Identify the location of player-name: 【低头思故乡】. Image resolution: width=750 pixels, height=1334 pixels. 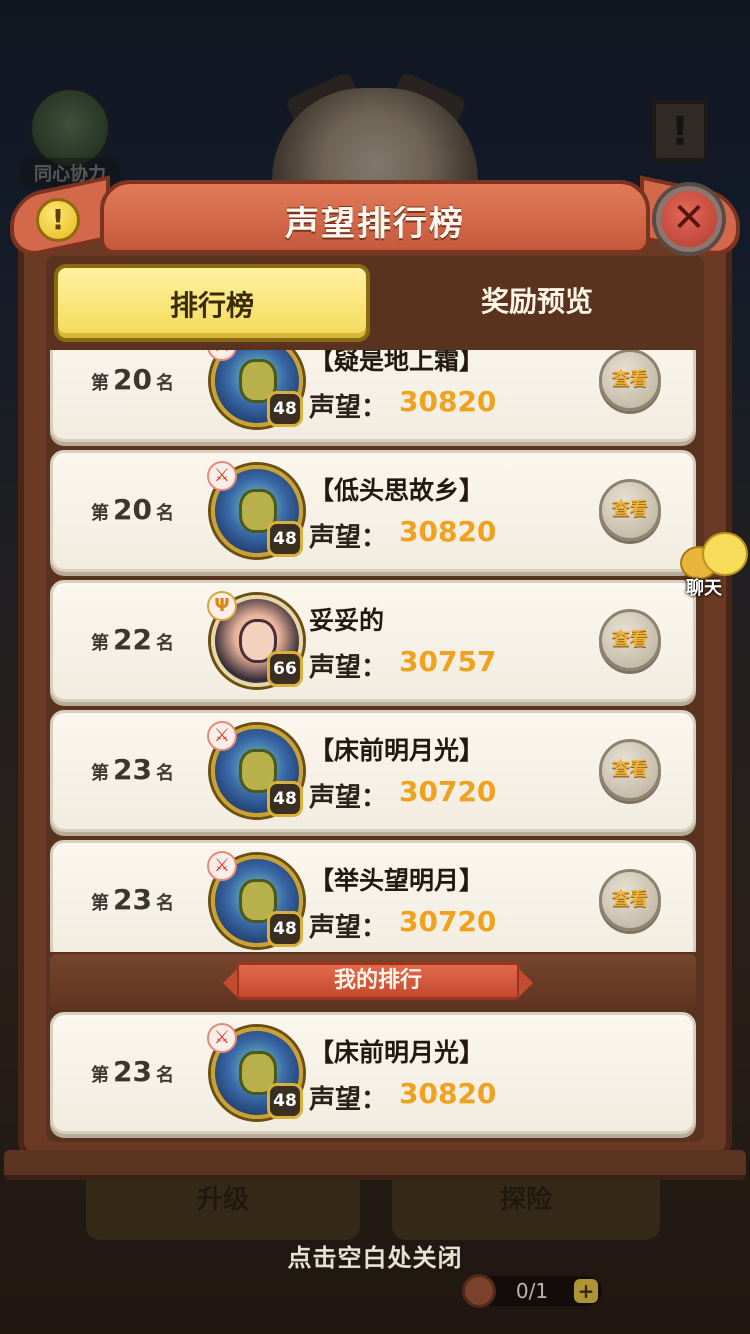
(397, 490).